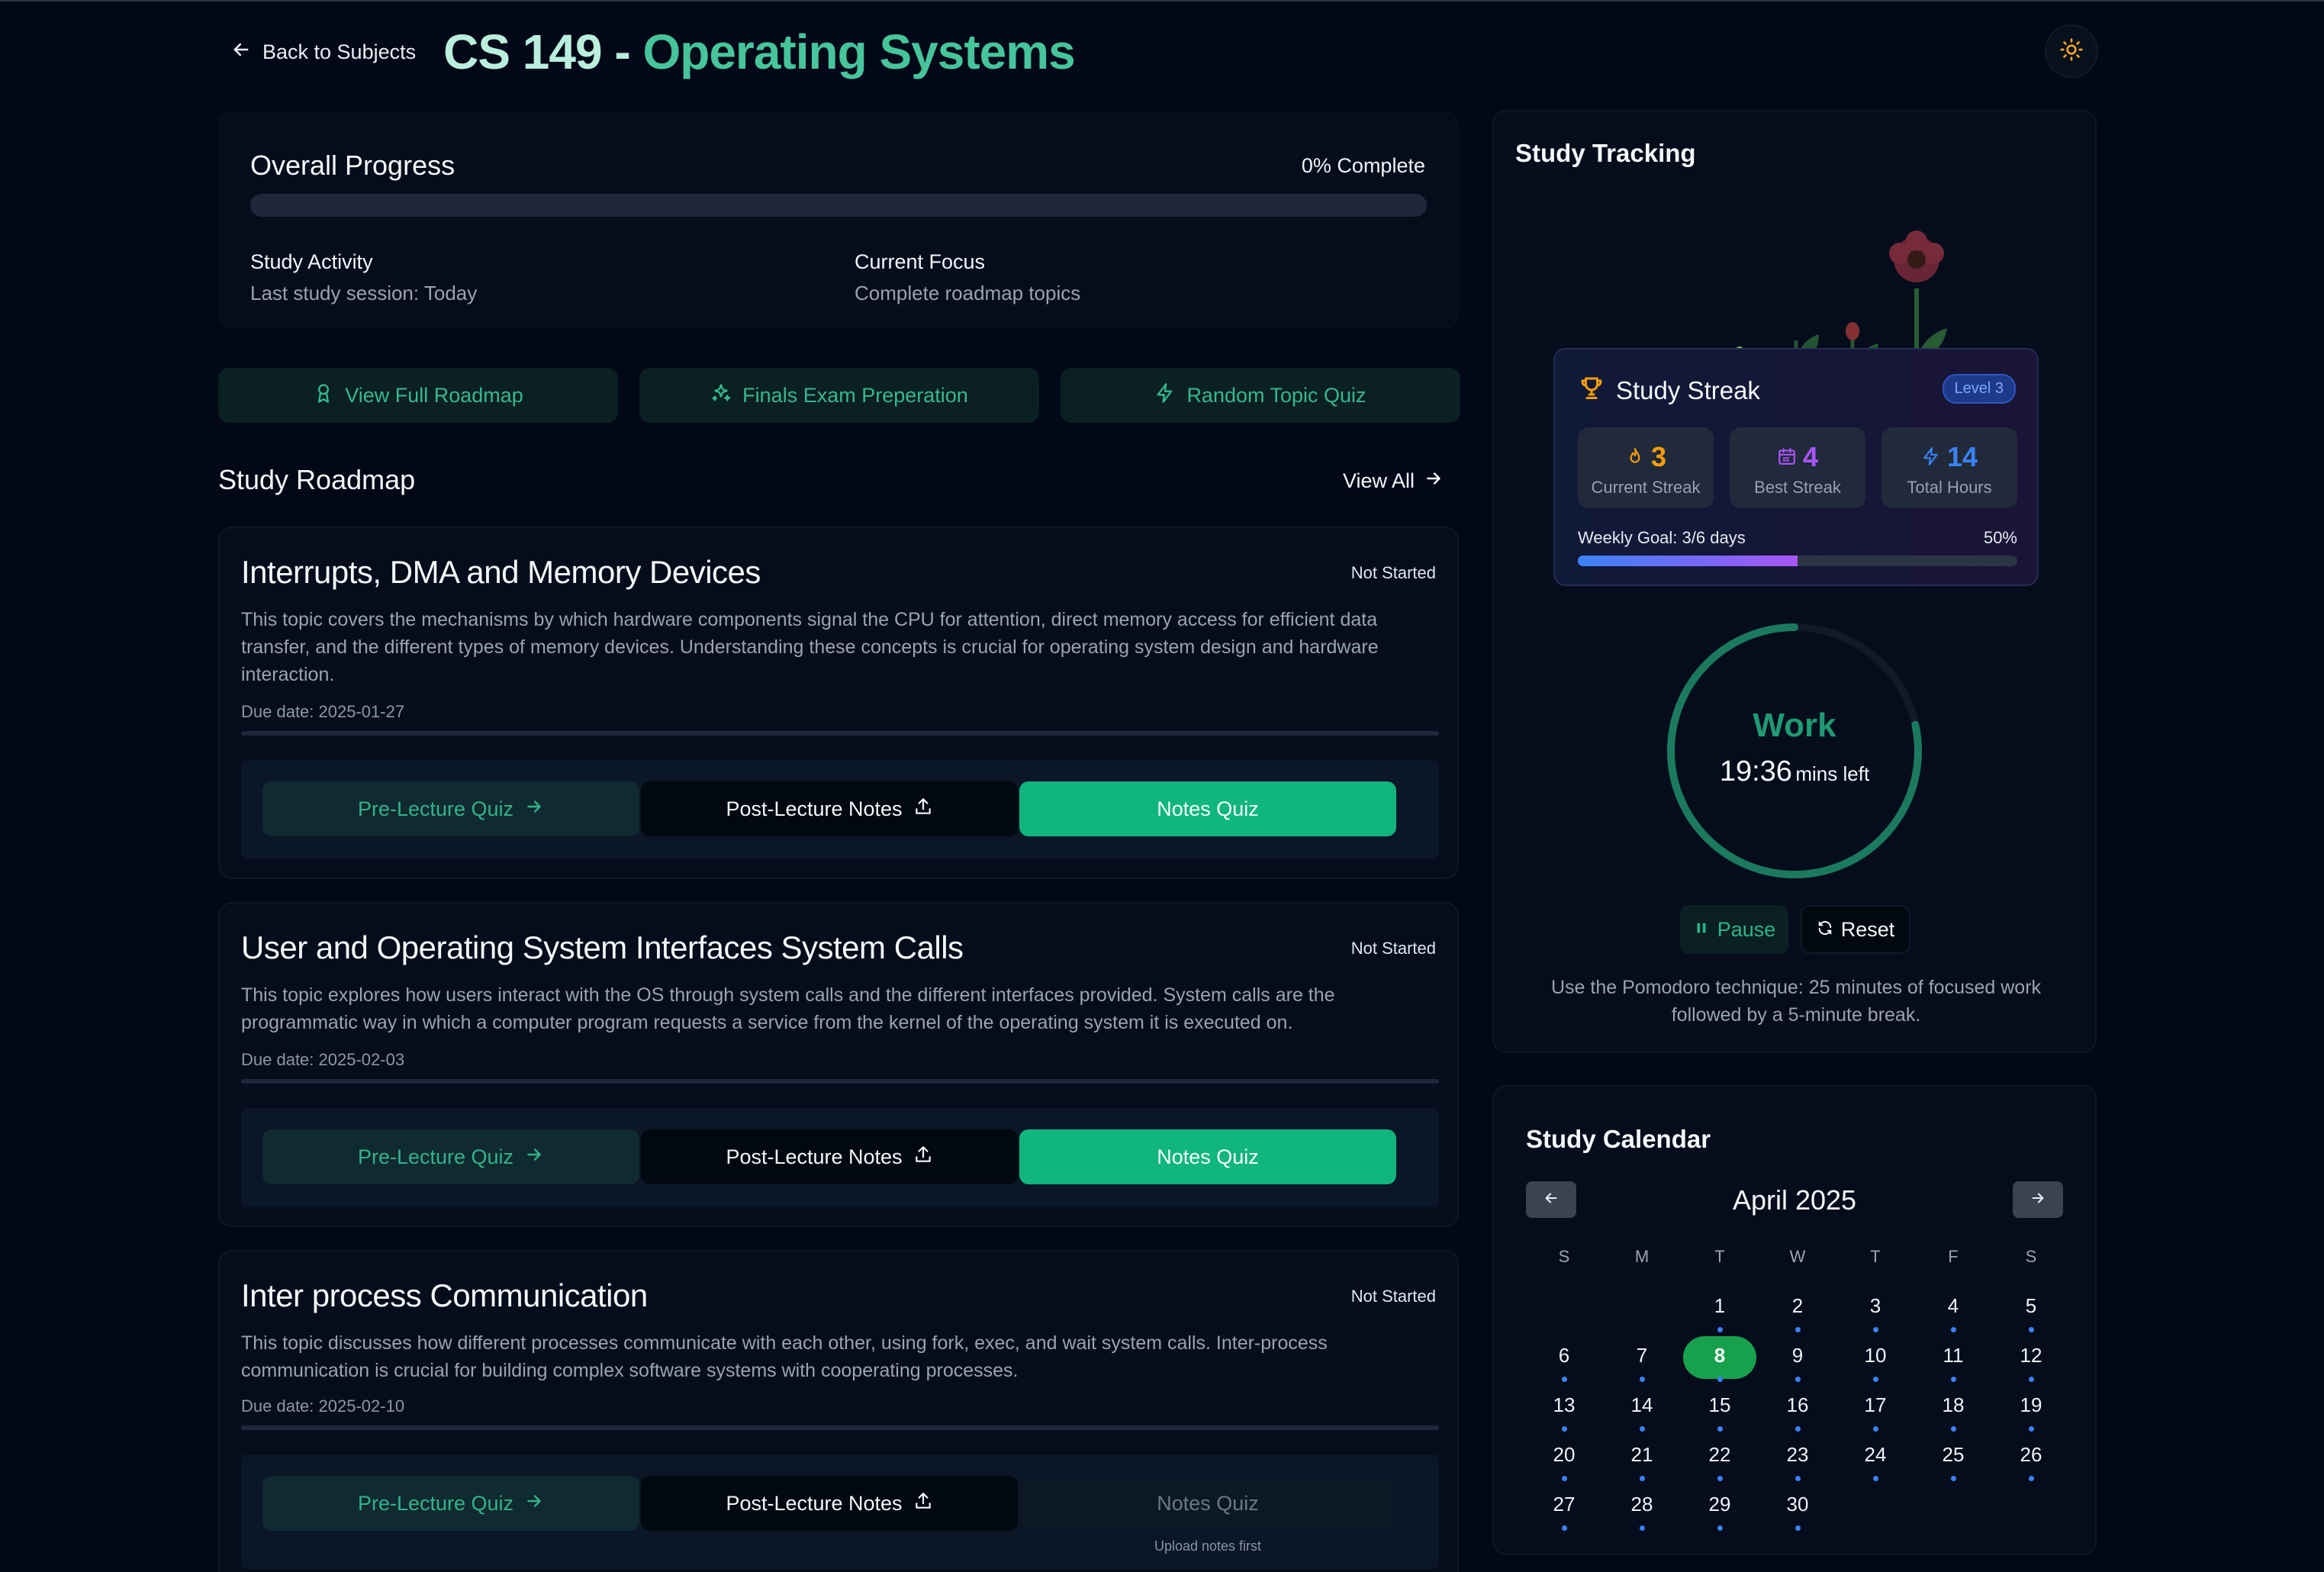 The height and width of the screenshot is (1572, 2324). Describe the element at coordinates (1688, 390) in the screenshot. I see `study-streak-title: Study Streak` at that location.